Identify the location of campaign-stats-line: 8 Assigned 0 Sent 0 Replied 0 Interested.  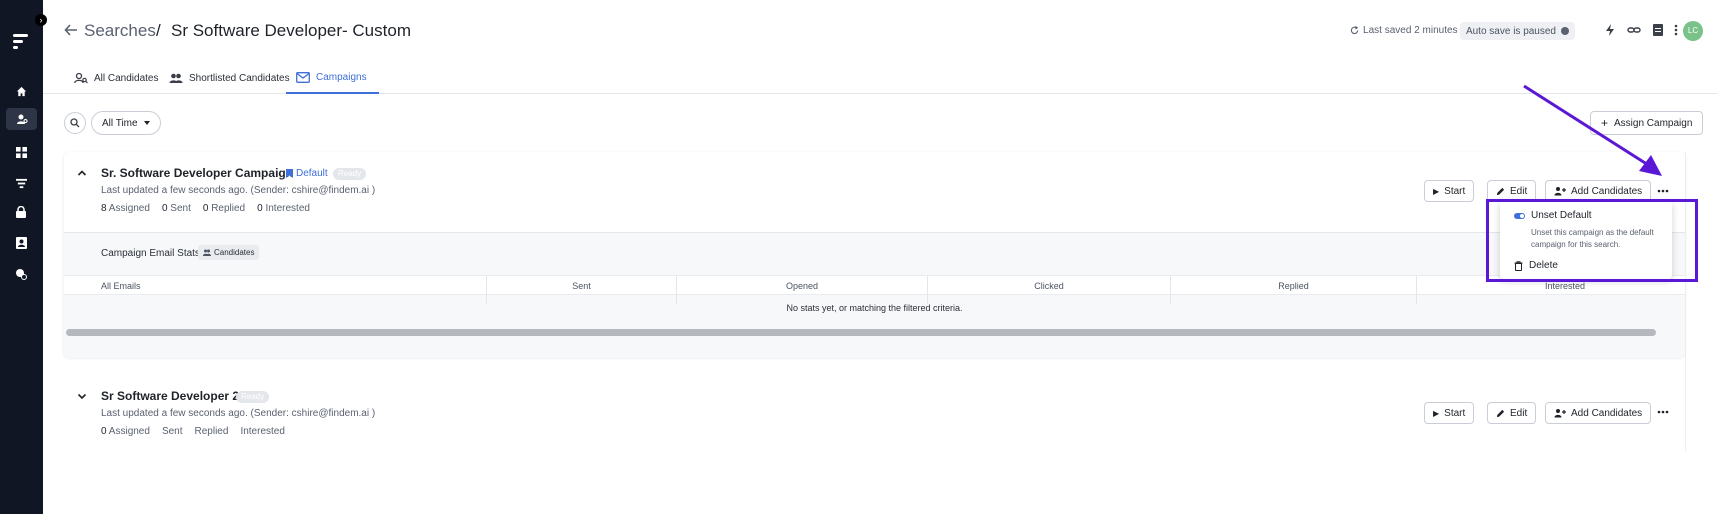
(205, 208).